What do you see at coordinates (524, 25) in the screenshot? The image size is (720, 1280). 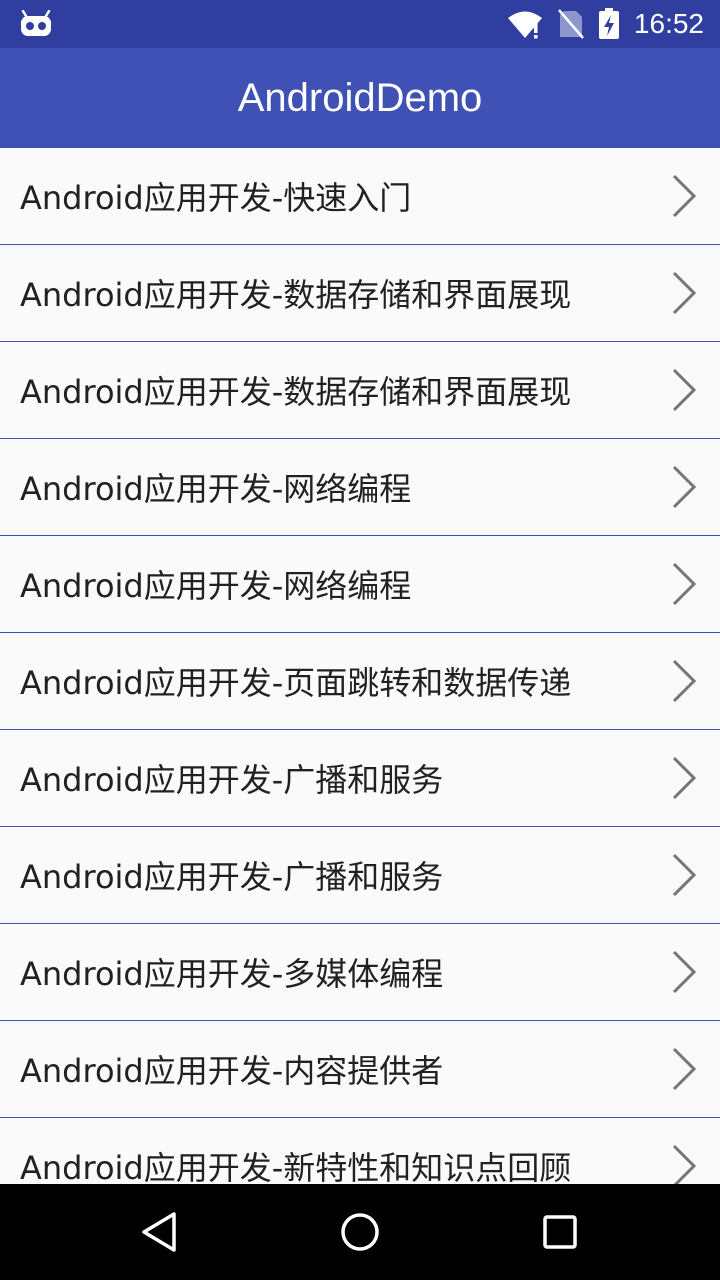 I see `wifi-icon` at bounding box center [524, 25].